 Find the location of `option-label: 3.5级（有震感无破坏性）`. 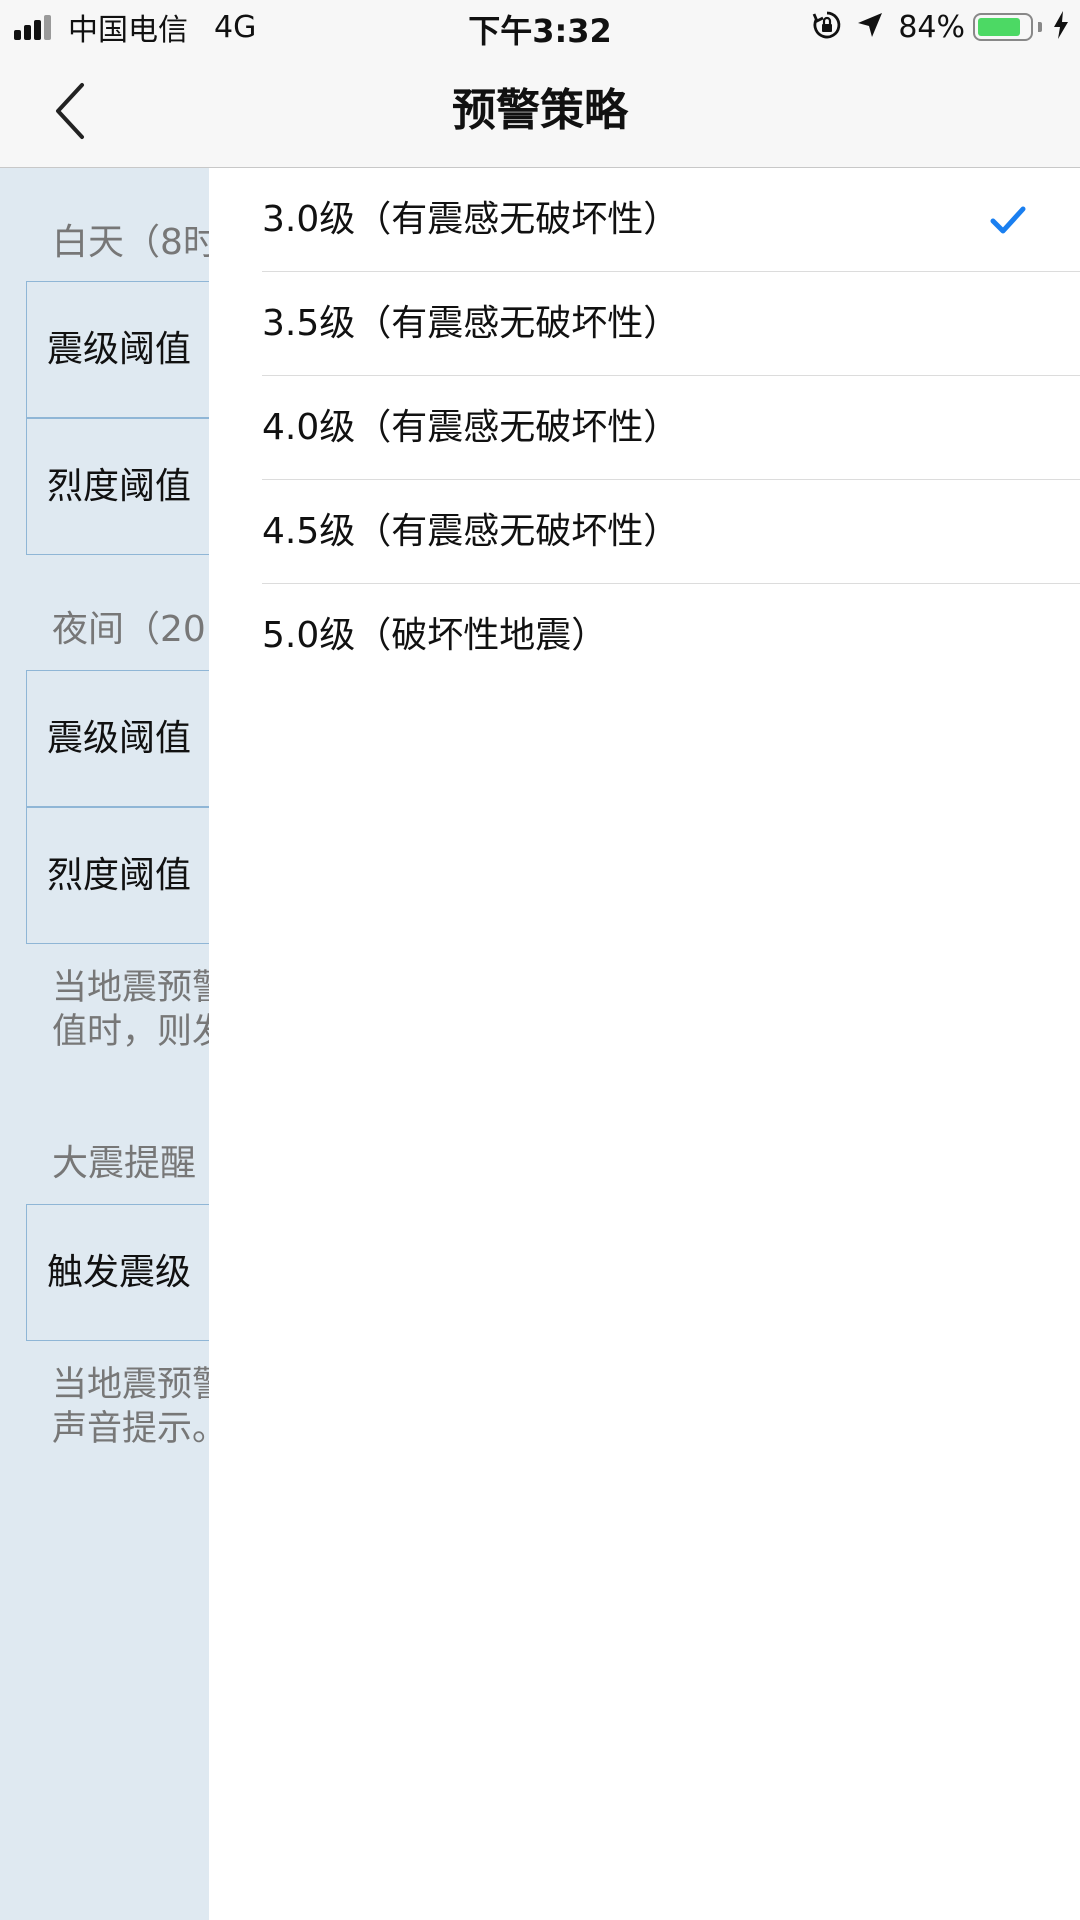

option-label: 3.5级（有震感无破坏性） is located at coordinates (471, 323).